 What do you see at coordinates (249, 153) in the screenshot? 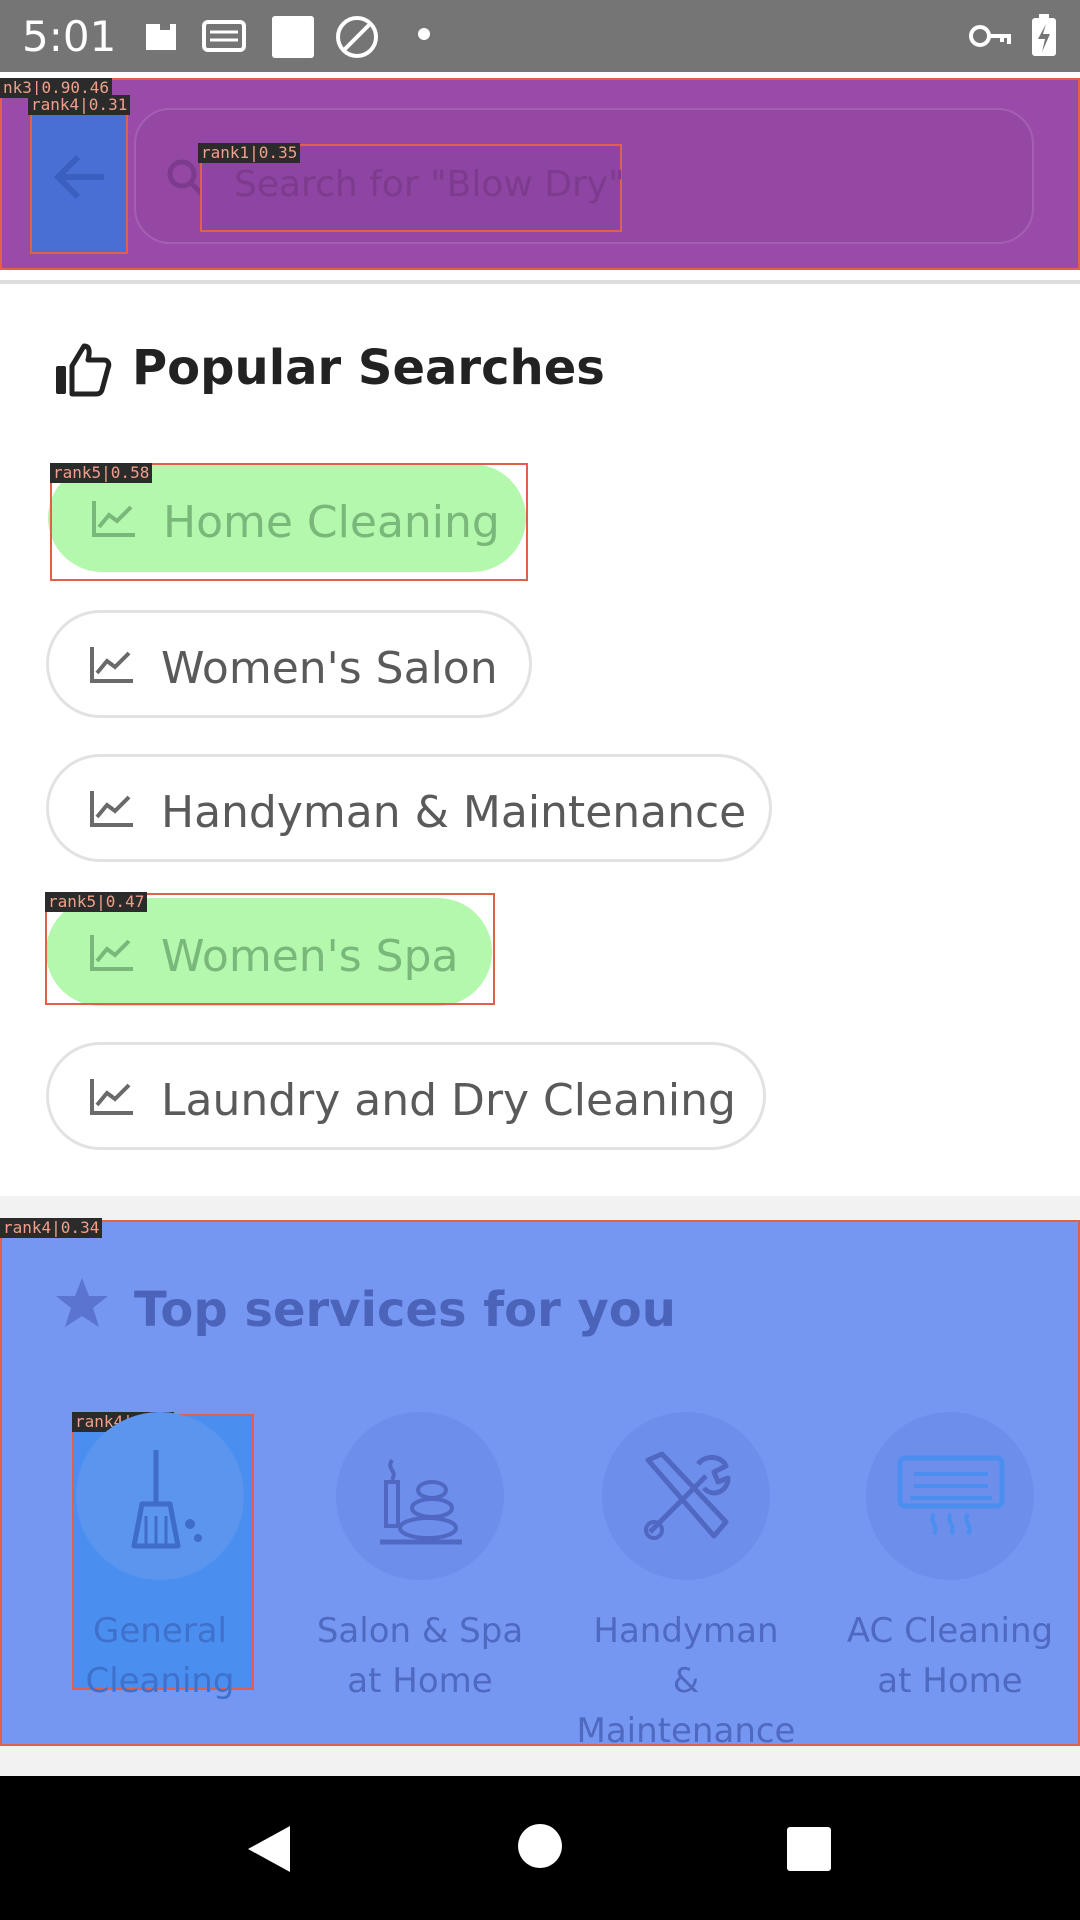
I see `annotation-tag: rank1|0.35` at bounding box center [249, 153].